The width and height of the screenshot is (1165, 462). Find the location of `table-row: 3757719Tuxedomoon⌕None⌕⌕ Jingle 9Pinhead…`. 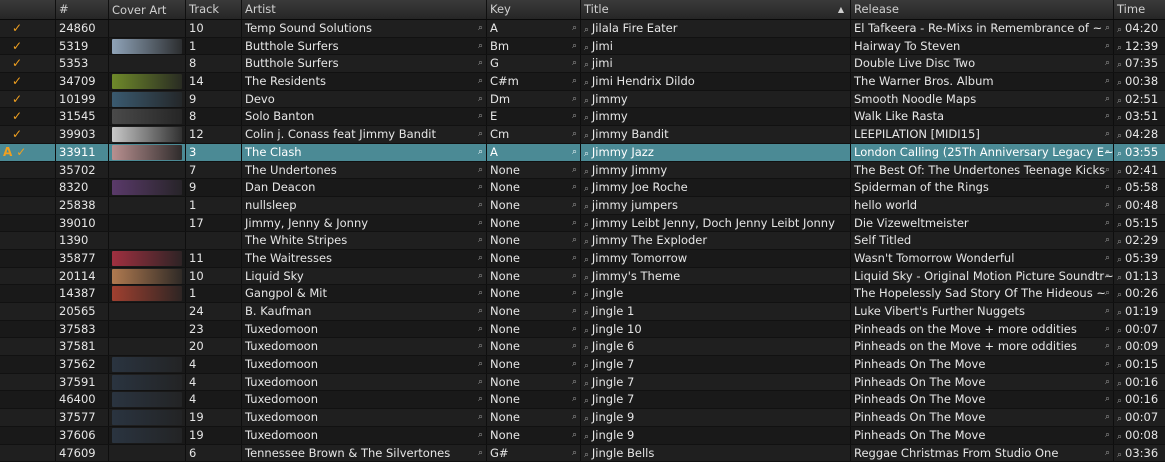

table-row: 3757719Tuxedomoon⌕None⌕⌕ Jingle 9Pinhead… is located at coordinates (582, 418).